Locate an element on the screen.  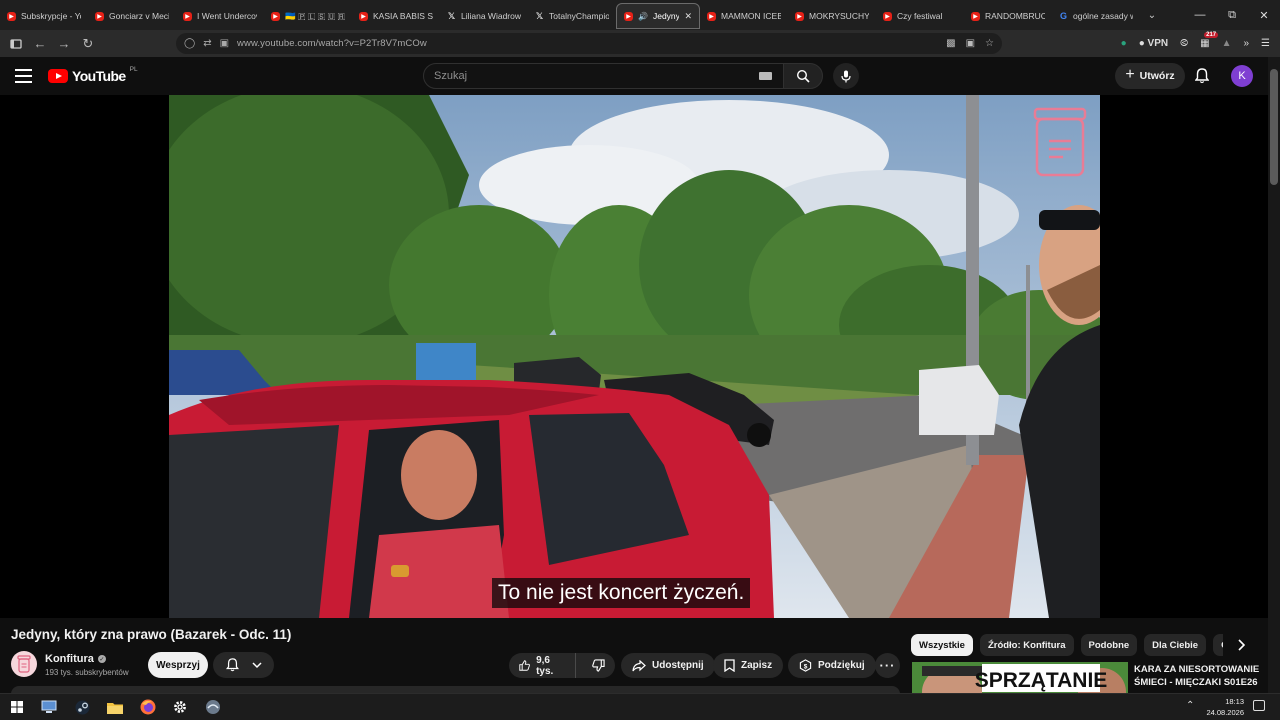
save-button: Zapisz is located at coordinates (748, 665).